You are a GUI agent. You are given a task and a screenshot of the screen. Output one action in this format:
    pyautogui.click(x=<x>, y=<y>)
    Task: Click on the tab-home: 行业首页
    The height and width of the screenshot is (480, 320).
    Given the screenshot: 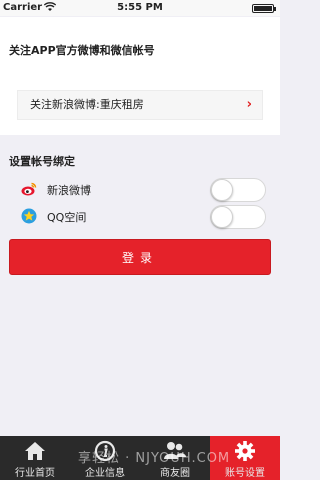 What is the action you would take?
    pyautogui.click(x=35, y=458)
    